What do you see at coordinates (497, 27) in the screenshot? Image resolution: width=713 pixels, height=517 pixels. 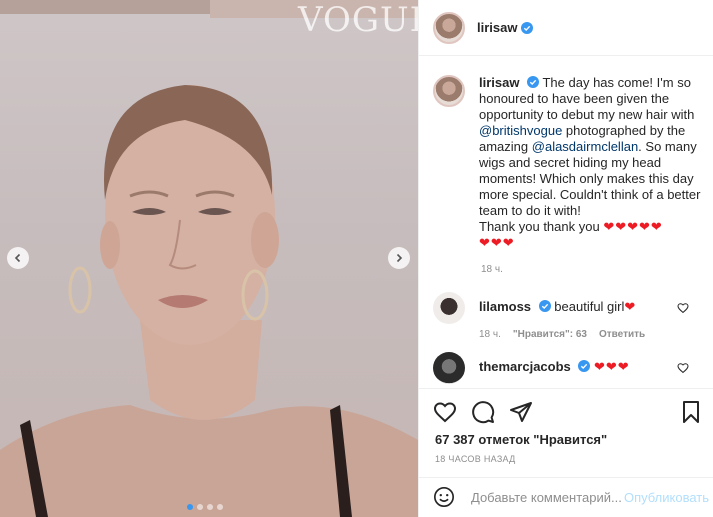 I see `header-username: lirisaw` at bounding box center [497, 27].